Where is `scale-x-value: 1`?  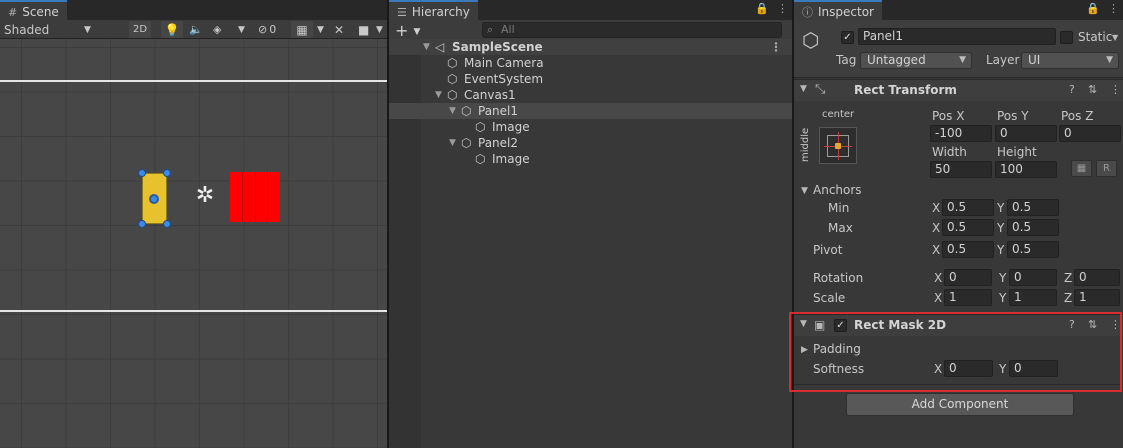 scale-x-value: 1 is located at coordinates (953, 297).